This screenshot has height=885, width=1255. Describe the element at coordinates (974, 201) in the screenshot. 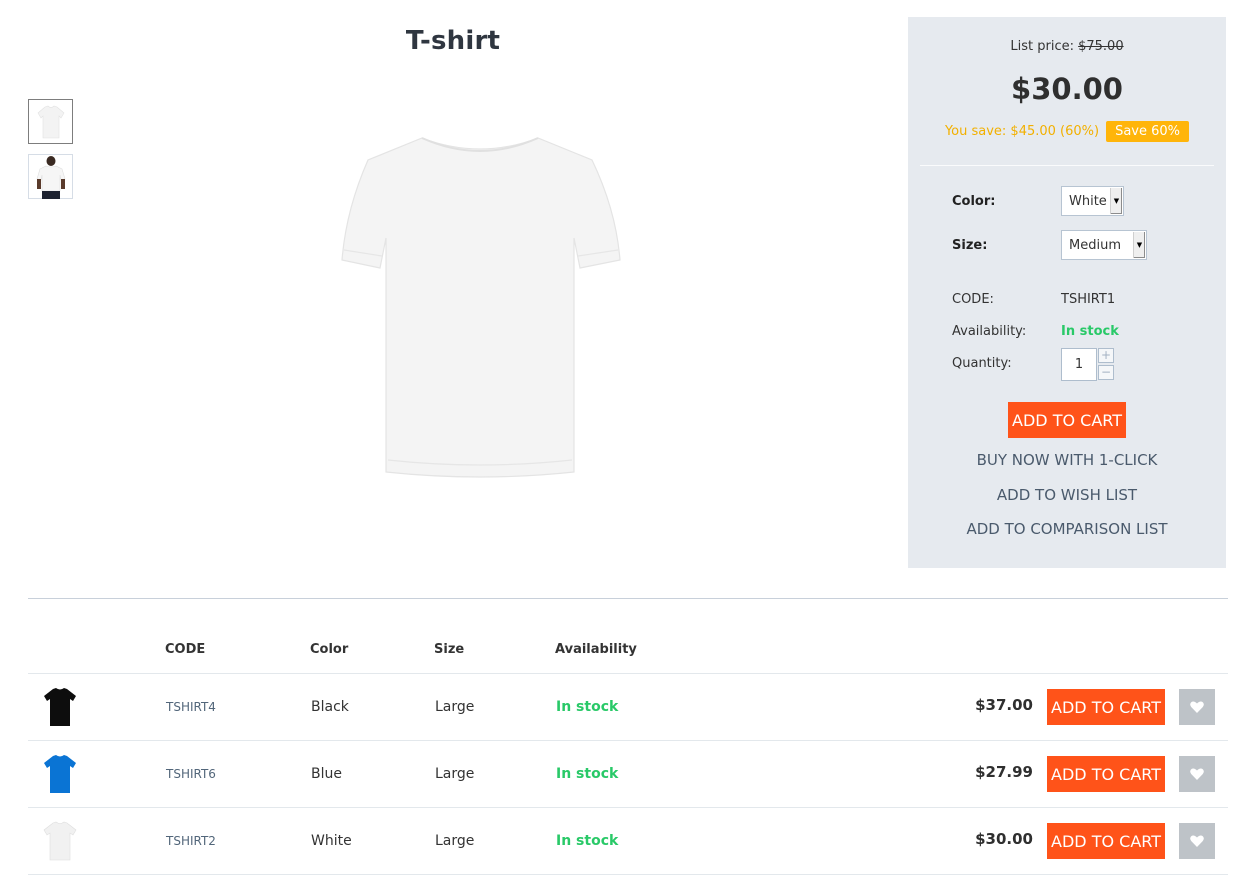

I see `color-label: Color:` at that location.